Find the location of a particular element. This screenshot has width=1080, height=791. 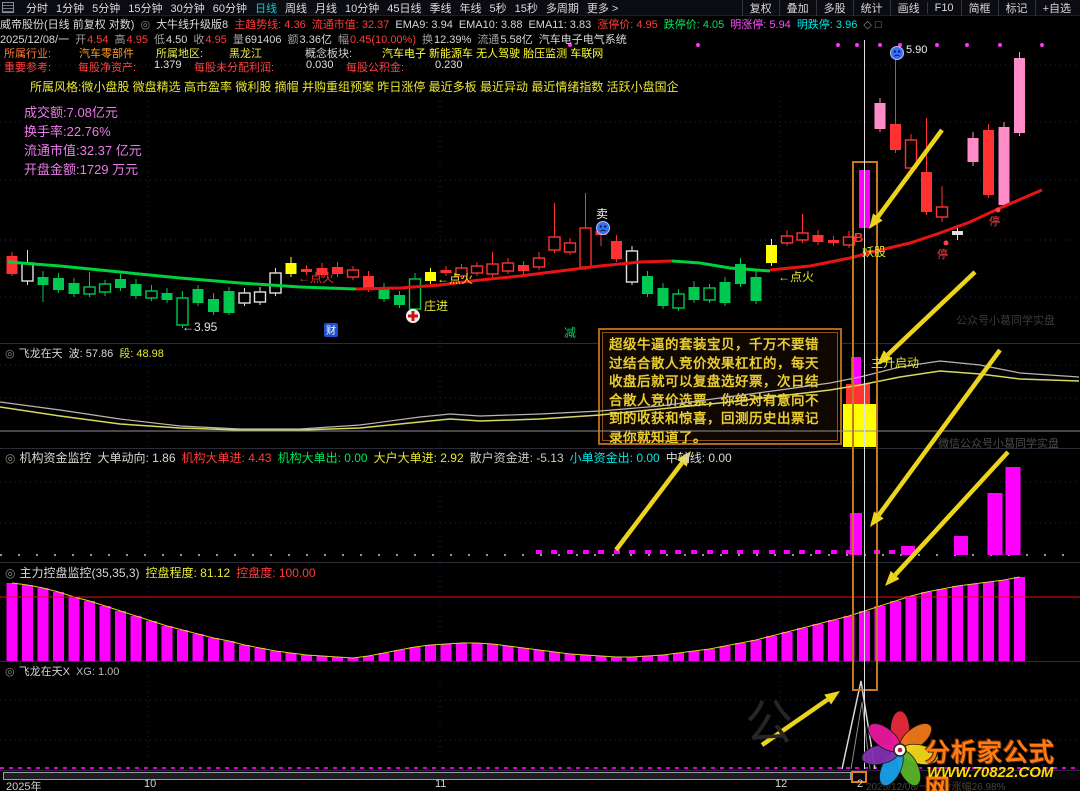

text-segment: 重要参考: is located at coordinates (28, 68).